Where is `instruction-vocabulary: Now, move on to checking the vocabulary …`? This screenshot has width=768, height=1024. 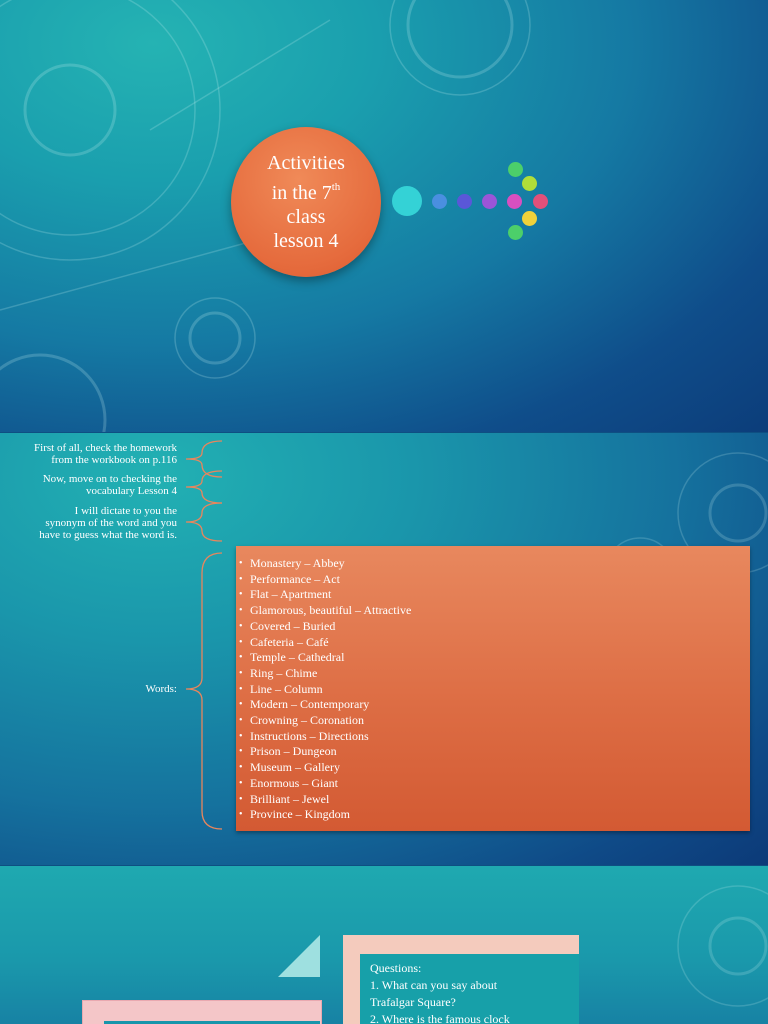
instruction-vocabulary: Now, move on to checking the vocabulary … is located at coordinates (109, 485).